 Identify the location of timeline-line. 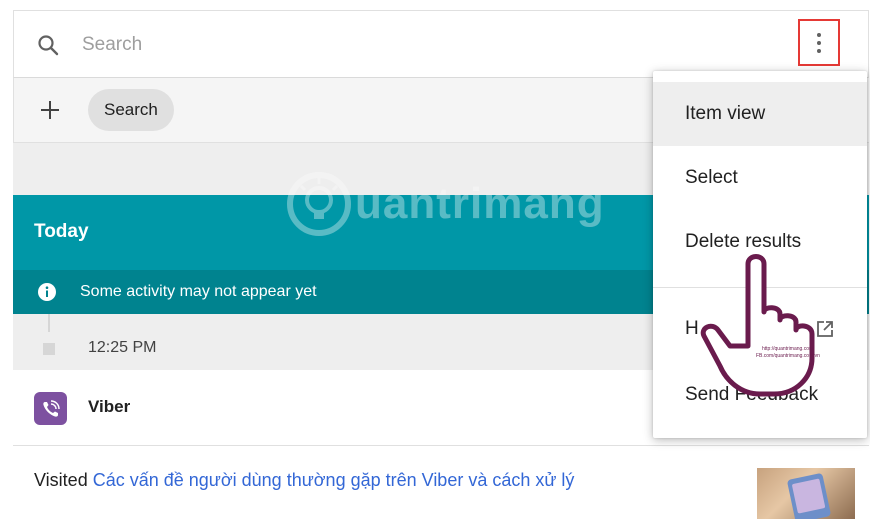
(49, 323).